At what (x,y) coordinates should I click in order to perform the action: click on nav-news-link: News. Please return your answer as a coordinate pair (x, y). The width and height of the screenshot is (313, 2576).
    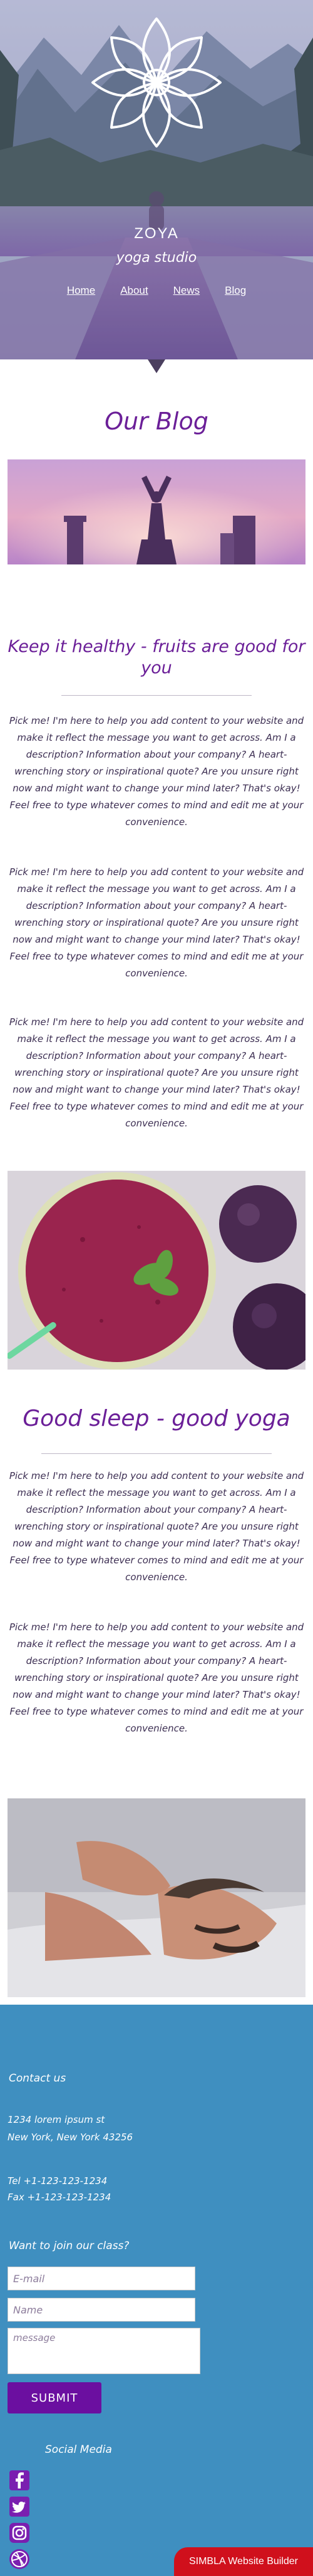
    Looking at the image, I should click on (186, 290).